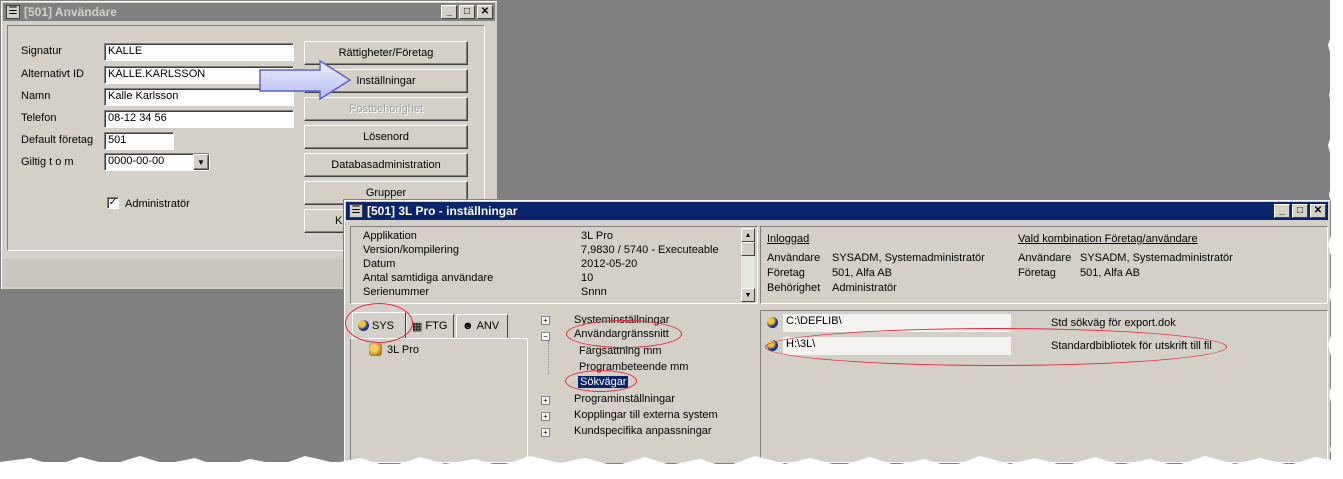  I want to click on namn-label: Namn, so click(36, 96).